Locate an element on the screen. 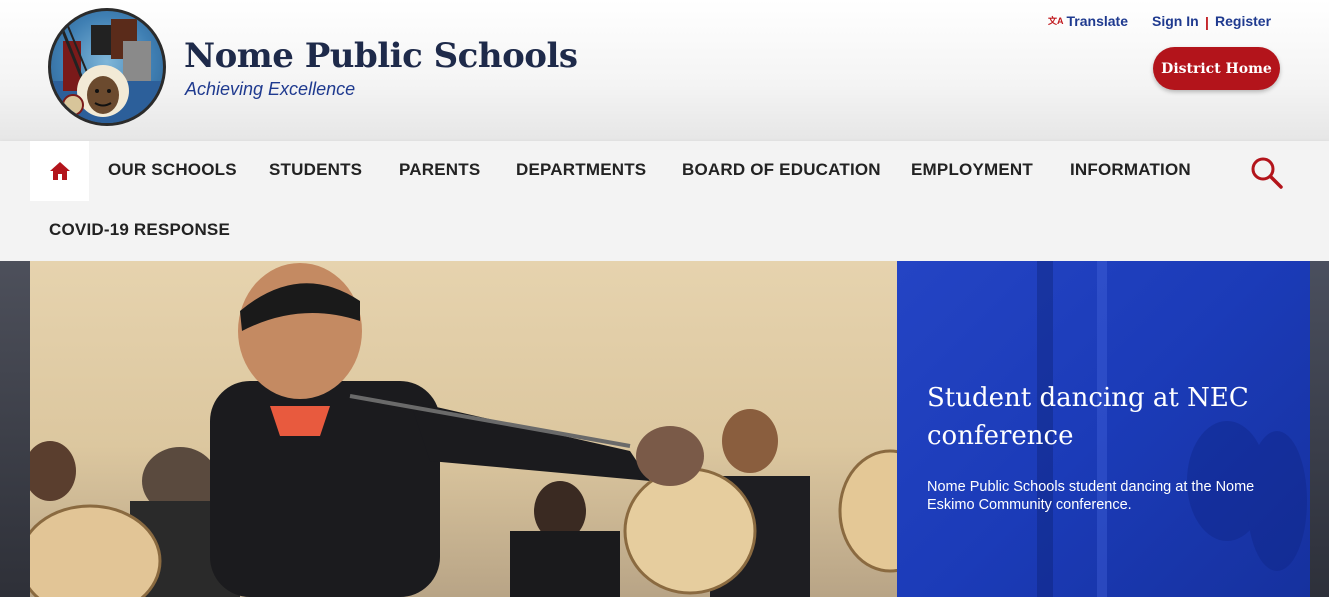 This screenshot has height=597, width=1329. translate-icon: 文A is located at coordinates (1056, 21).